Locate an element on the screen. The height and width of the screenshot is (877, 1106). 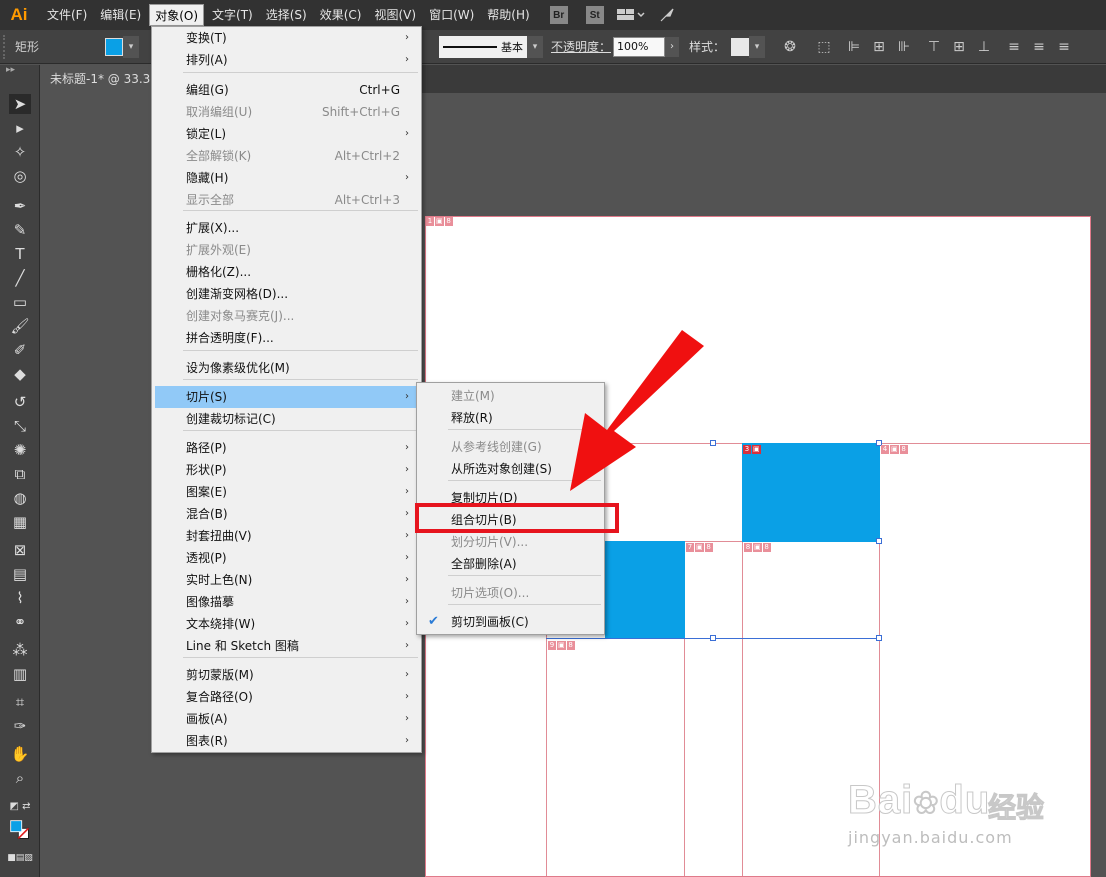
paintbrush-tool-icon: 🖌 is located at coordinates (20, 326).